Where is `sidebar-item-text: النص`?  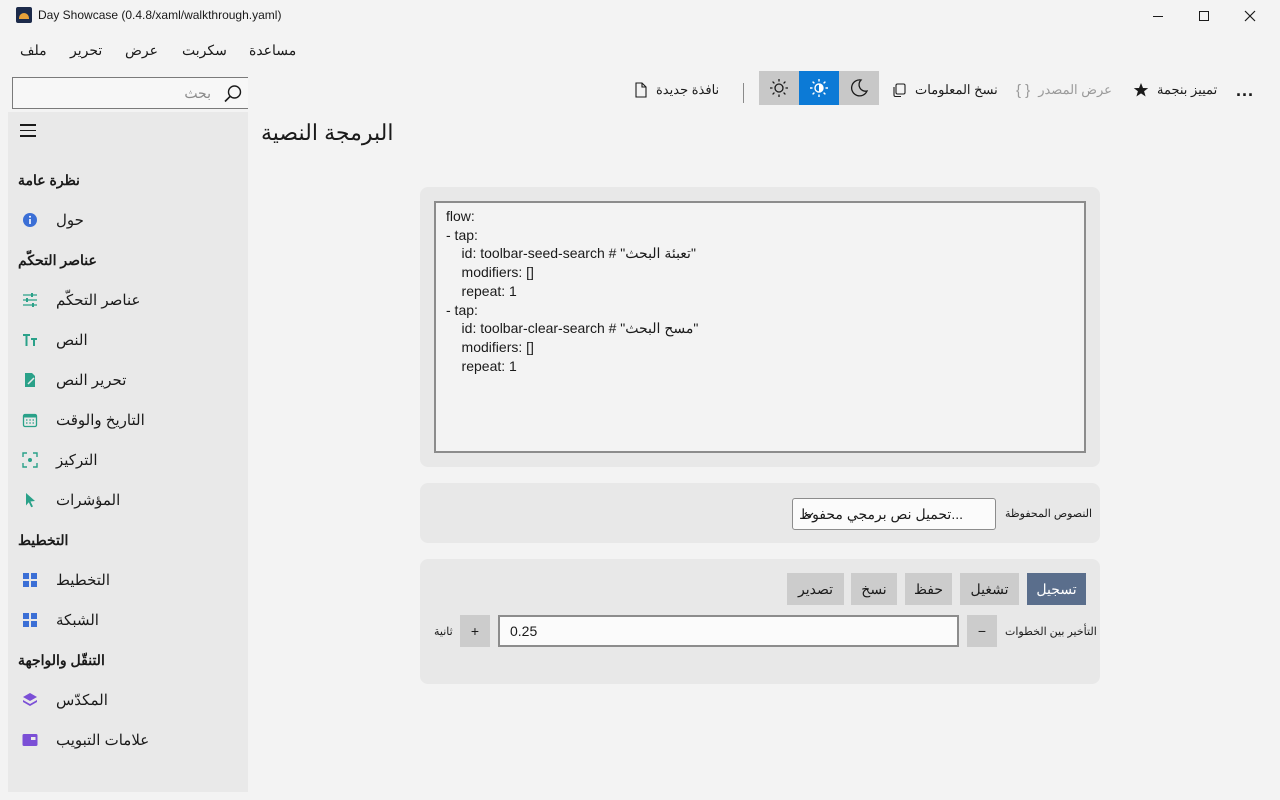 sidebar-item-text: النص is located at coordinates (128, 340).